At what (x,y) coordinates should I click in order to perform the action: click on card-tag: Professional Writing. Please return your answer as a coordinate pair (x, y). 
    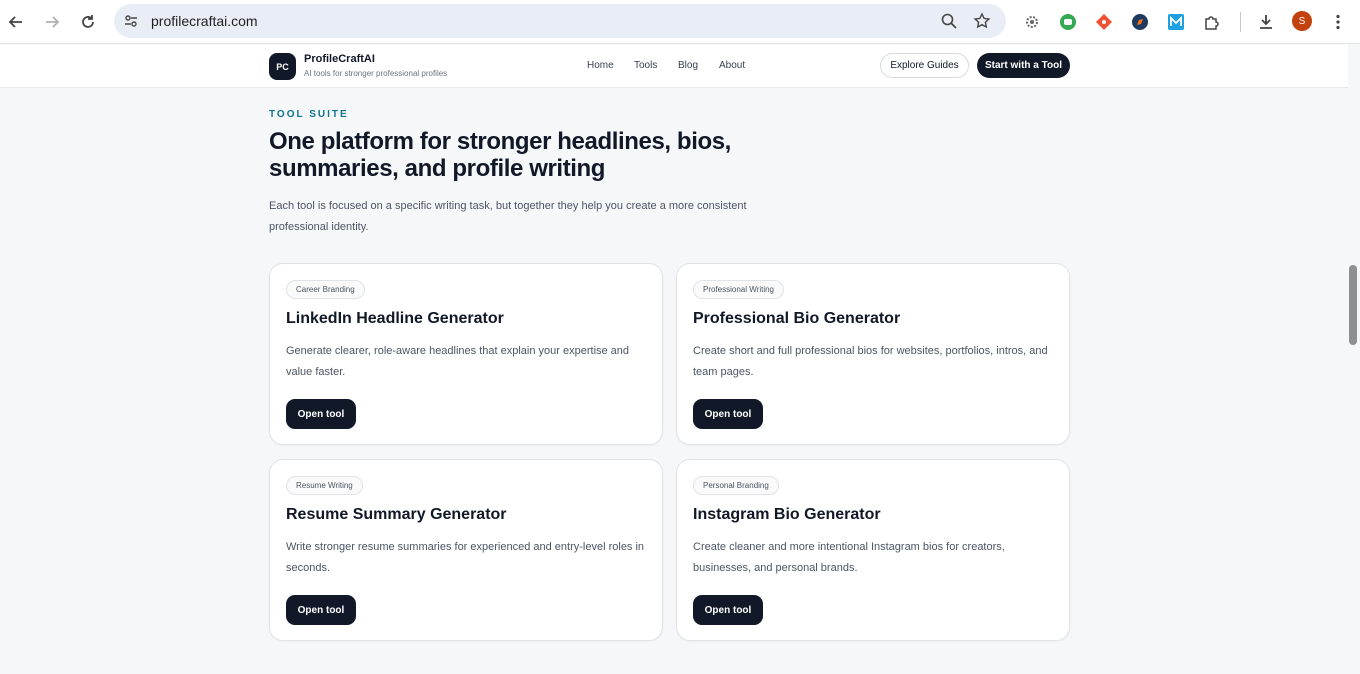
    Looking at the image, I should click on (738, 289).